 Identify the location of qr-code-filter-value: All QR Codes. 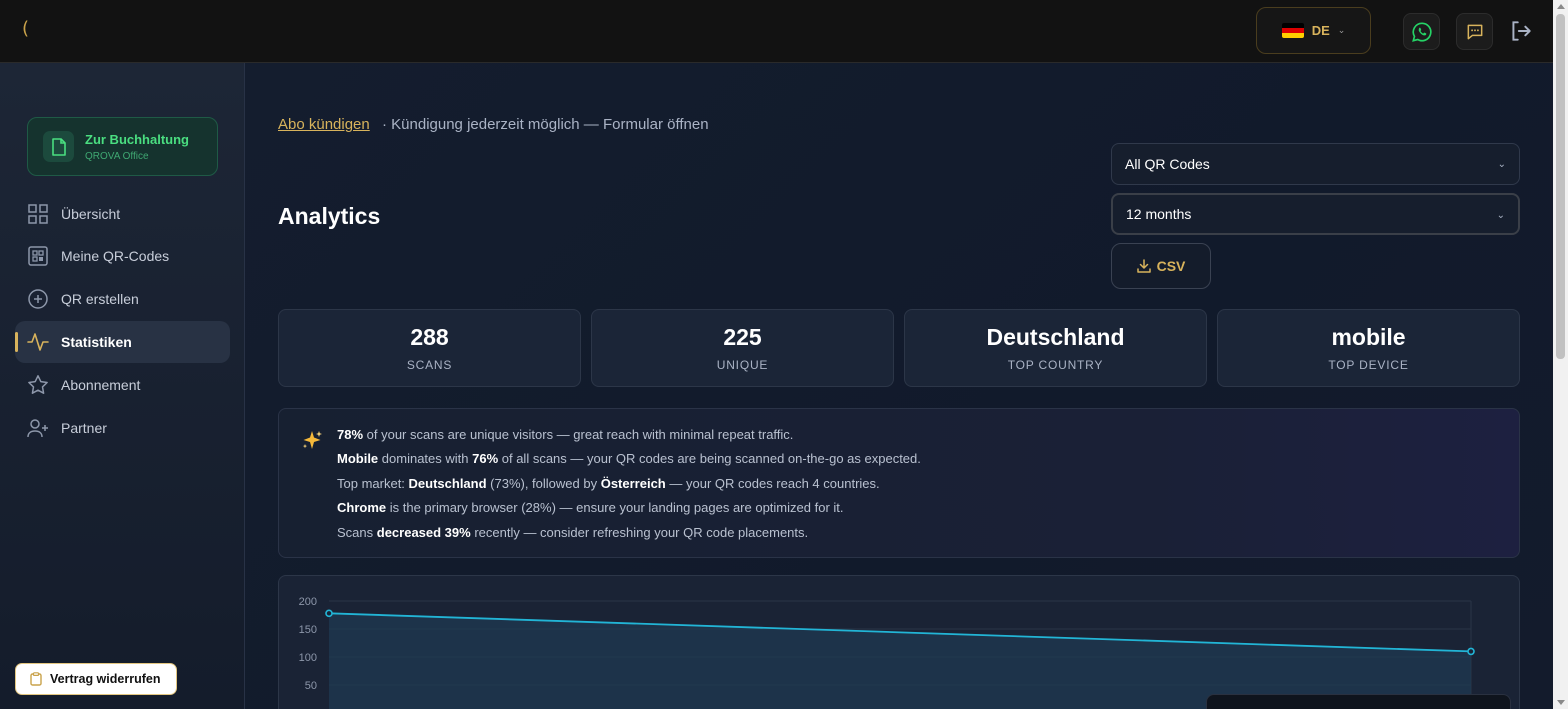
(1167, 164).